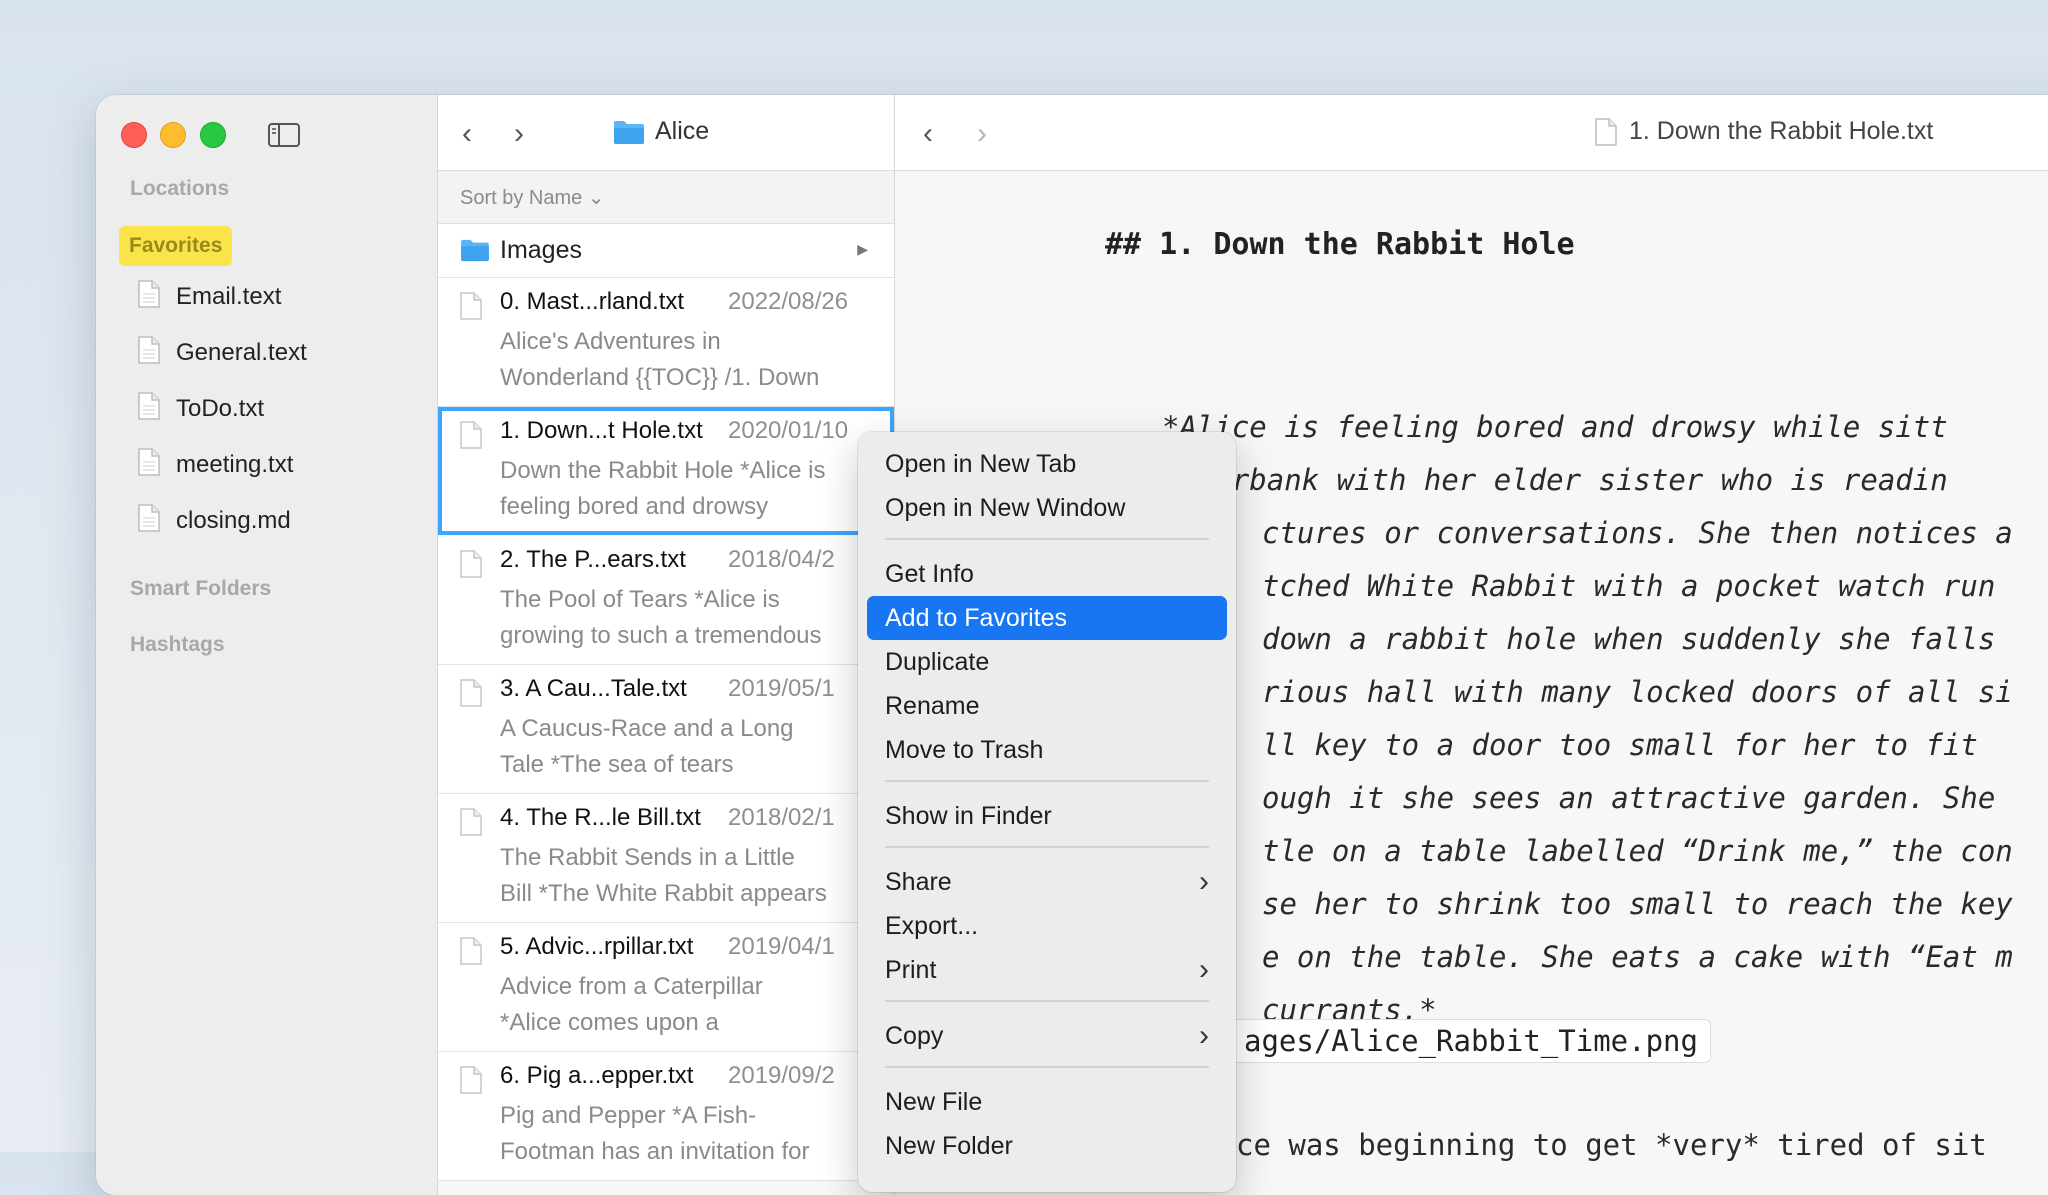 The width and height of the screenshot is (2048, 1195). I want to click on sidebar-item-closing: closing.md, so click(214, 521).